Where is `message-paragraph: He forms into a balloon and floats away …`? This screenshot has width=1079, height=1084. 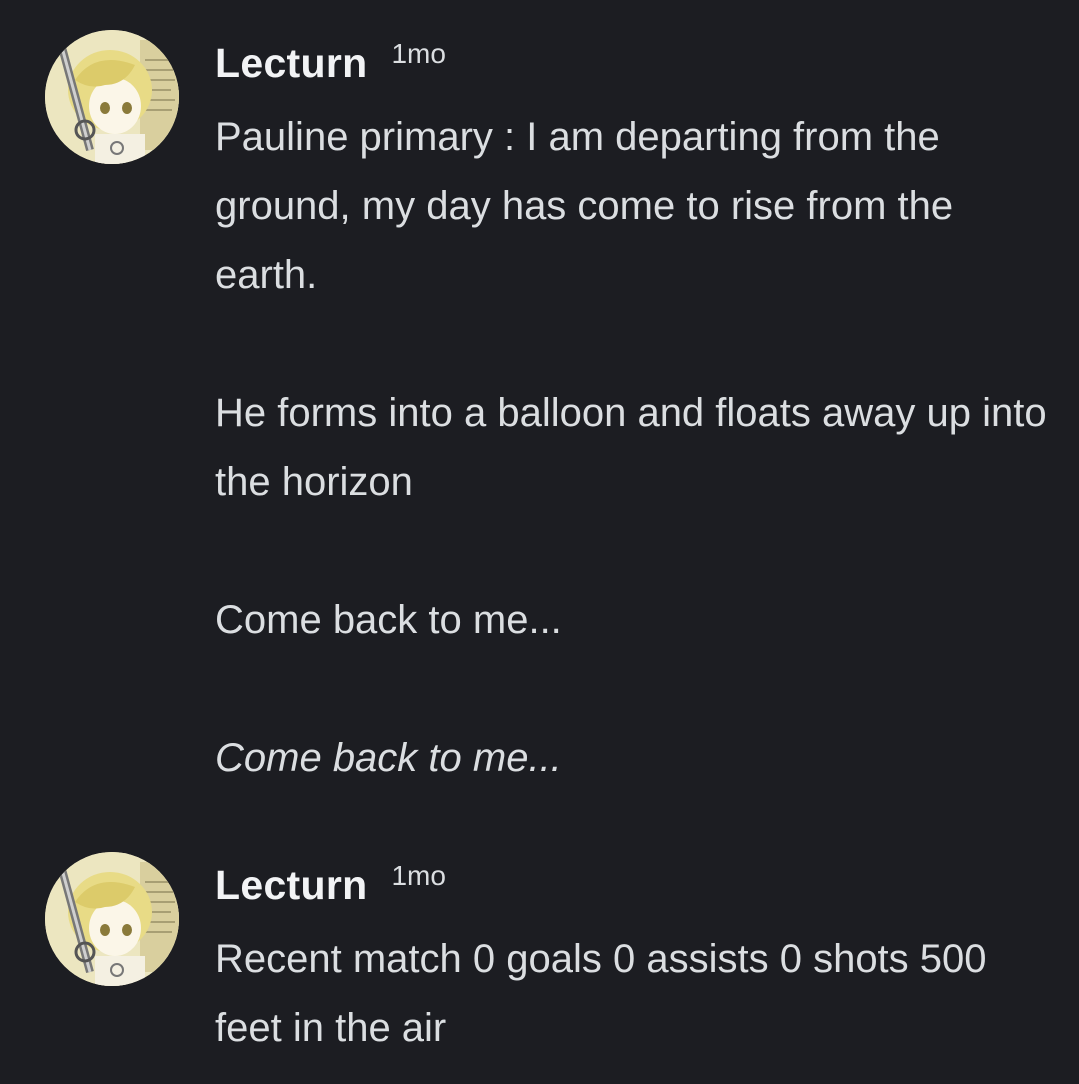
message-paragraph: He forms into a balloon and floats away … is located at coordinates (631, 447).